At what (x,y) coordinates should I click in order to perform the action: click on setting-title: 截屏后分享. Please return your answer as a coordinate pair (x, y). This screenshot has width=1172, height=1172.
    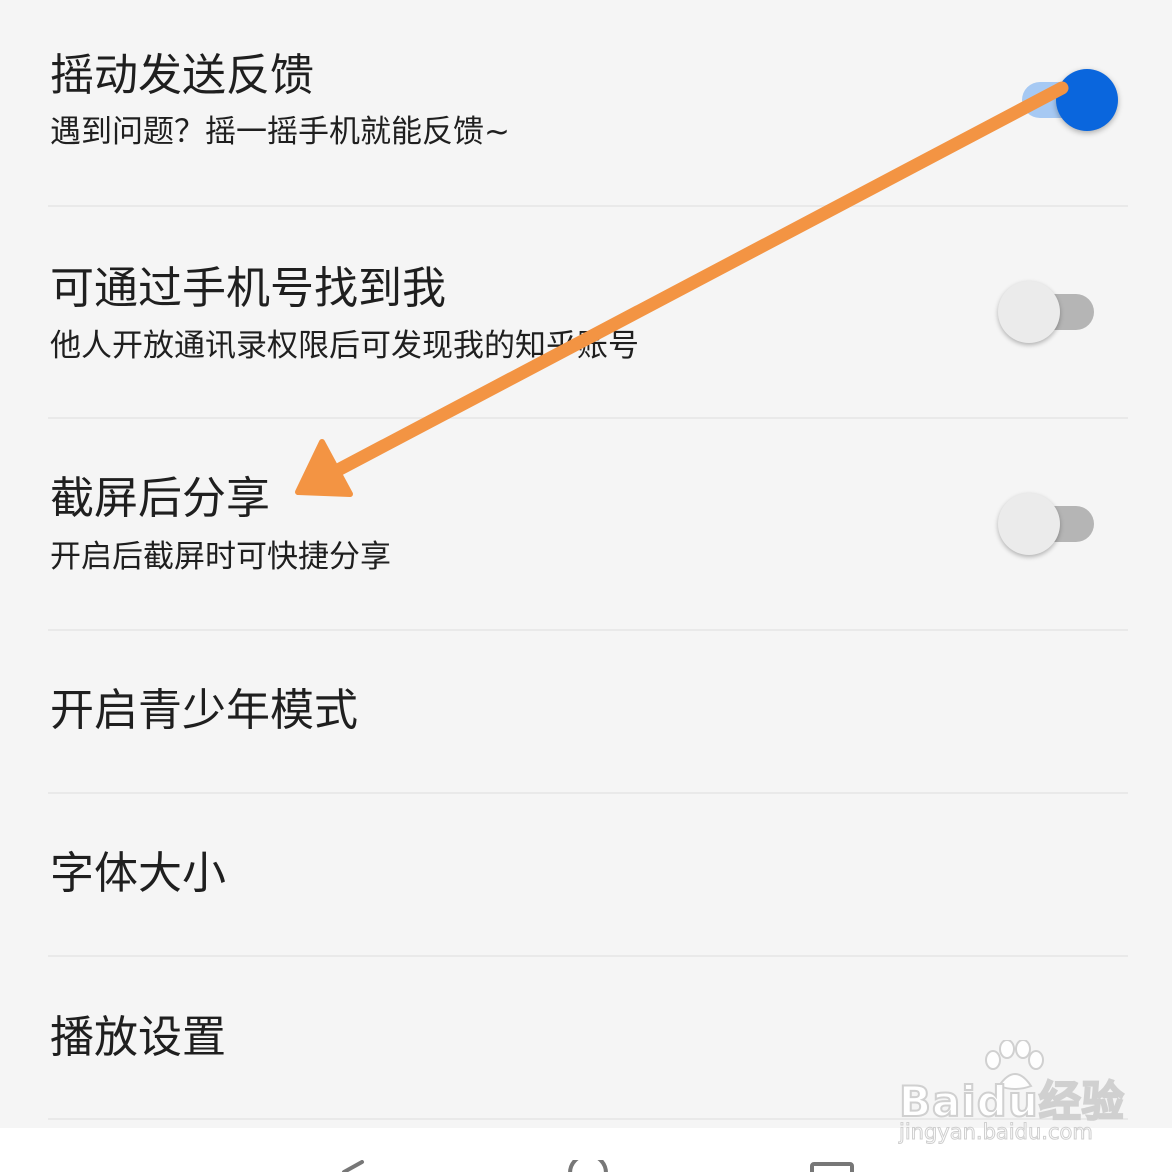
    Looking at the image, I should click on (160, 498).